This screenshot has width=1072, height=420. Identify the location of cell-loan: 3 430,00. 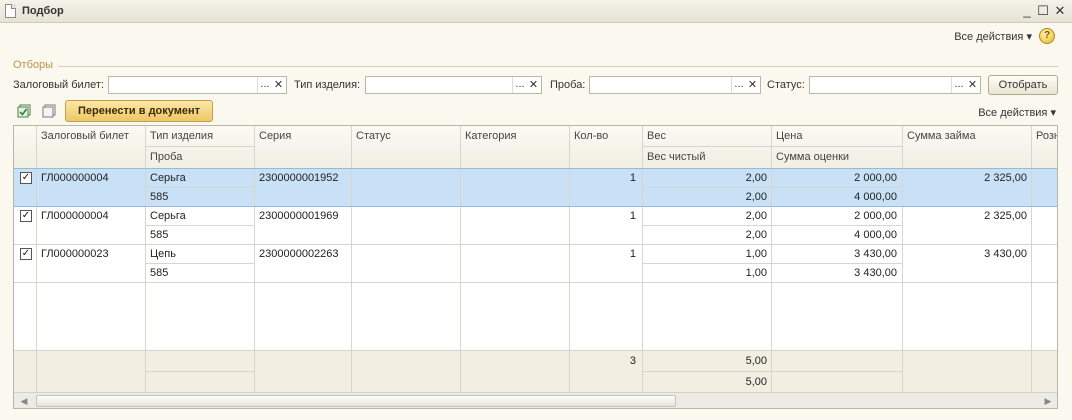
(1005, 254).